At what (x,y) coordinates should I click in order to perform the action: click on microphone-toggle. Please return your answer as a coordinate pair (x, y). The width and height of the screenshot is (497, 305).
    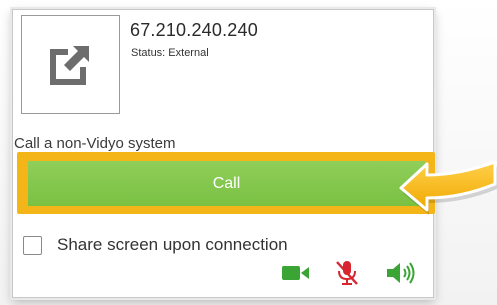
    Looking at the image, I should click on (347, 273).